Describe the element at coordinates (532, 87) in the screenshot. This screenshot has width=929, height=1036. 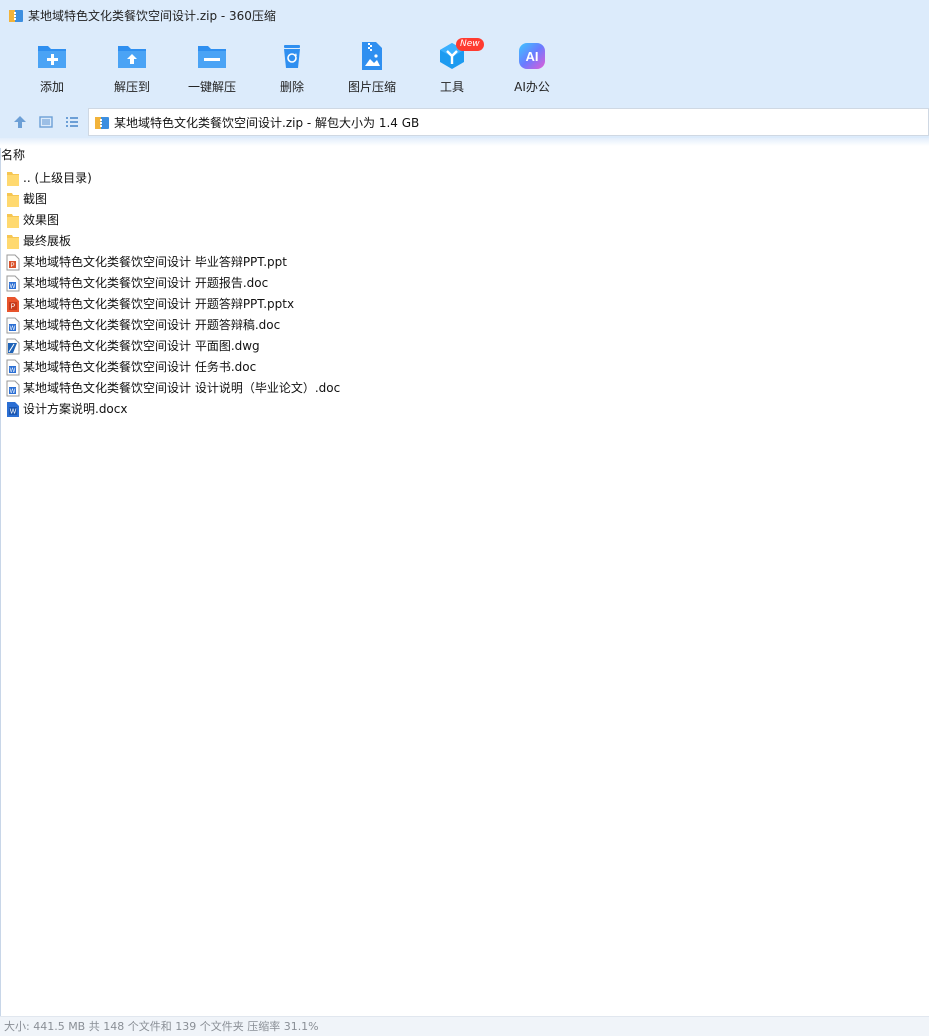
I see `ai-office-label: AI办公` at that location.